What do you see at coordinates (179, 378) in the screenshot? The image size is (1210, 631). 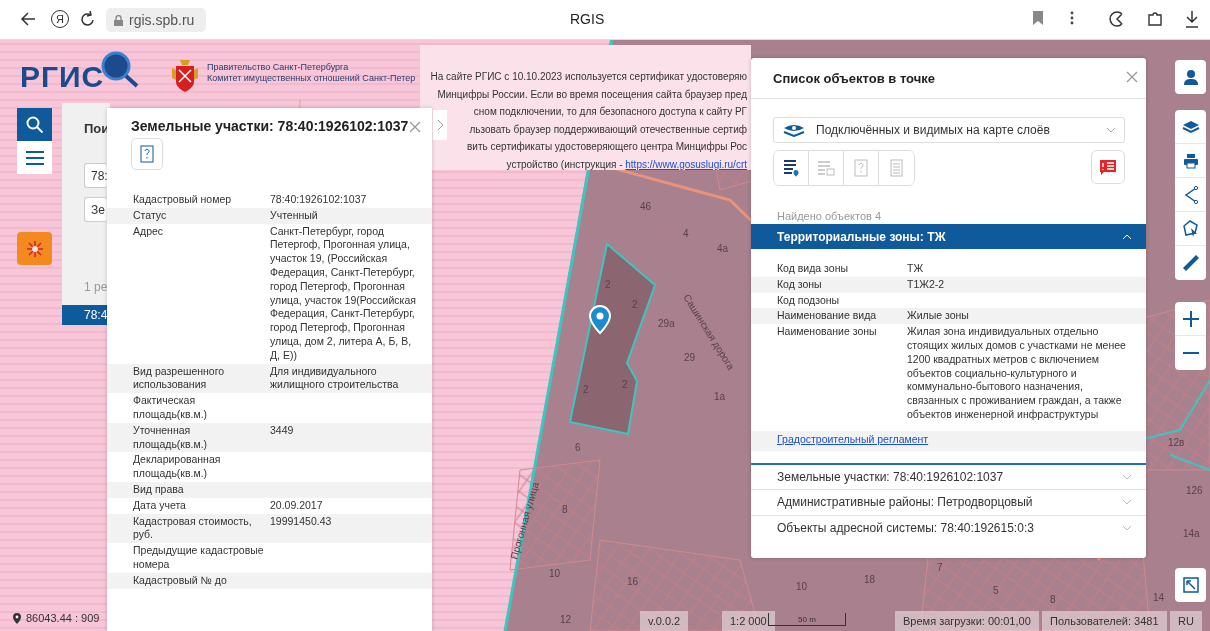 I see `field-label: Вид разрешенного использования` at bounding box center [179, 378].